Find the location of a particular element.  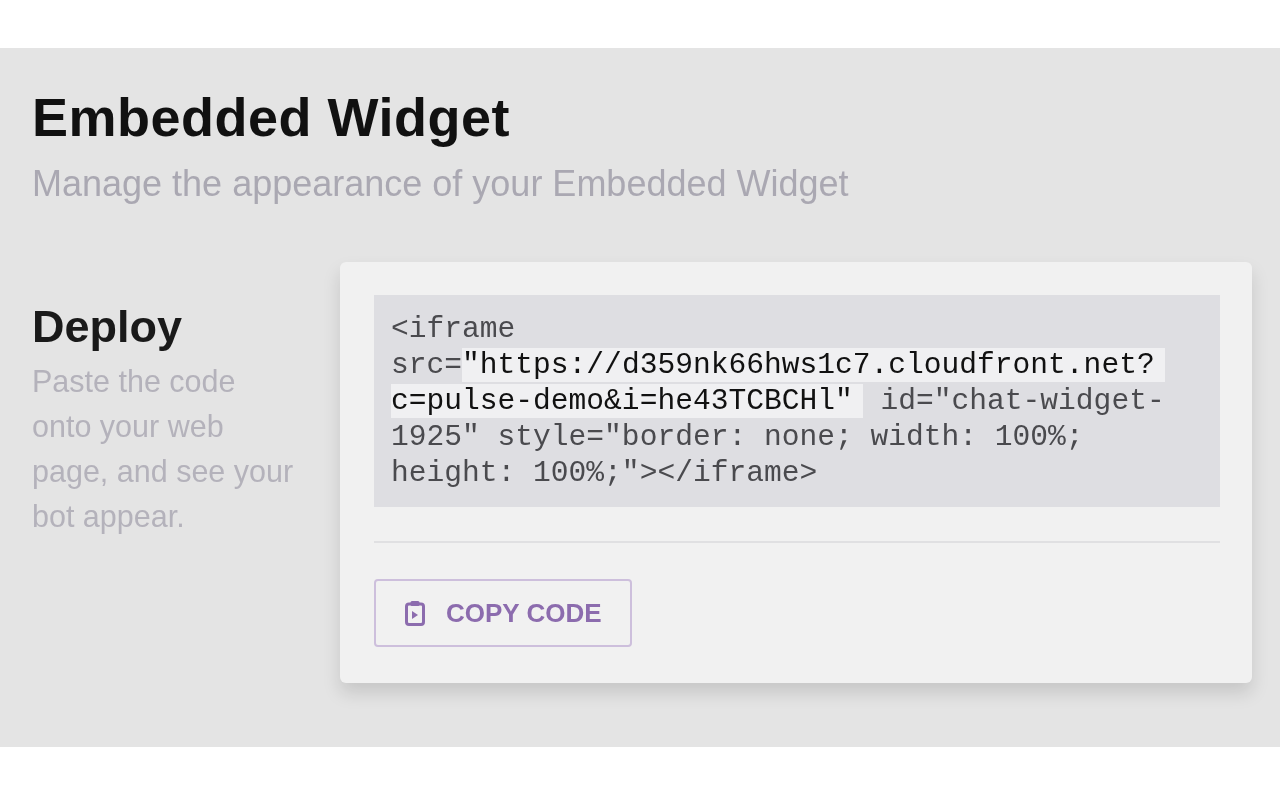

embed-code-text: <iframe src="https://d359nk66hws1c7.cloudfront.net?c=pulse-demo&i=he43TCBCHl" id="chat-widget-1925" style="border: none; width: 100%; height: 100%;"></iframe> is located at coordinates (778, 401).